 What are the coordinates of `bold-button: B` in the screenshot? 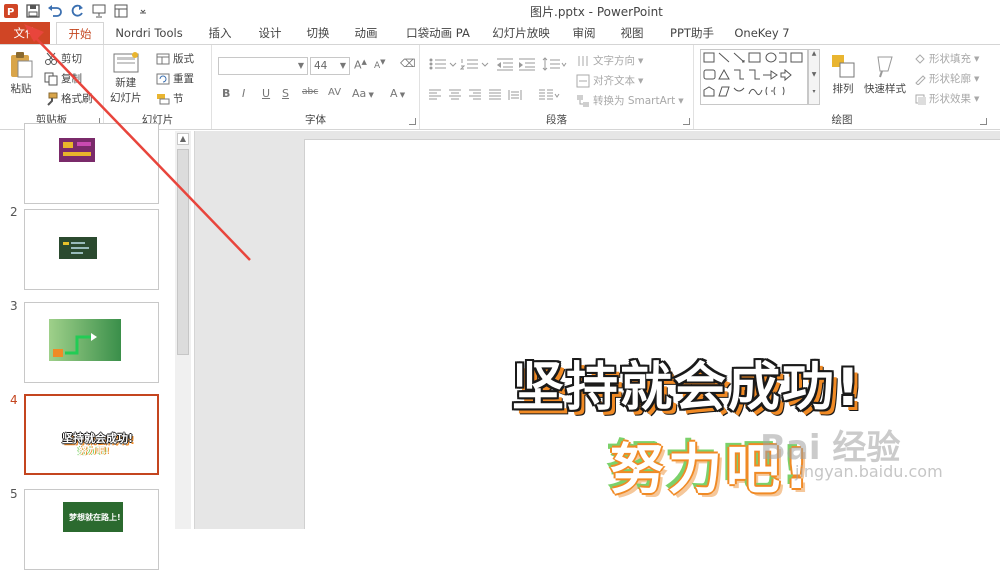 It's located at (226, 93).